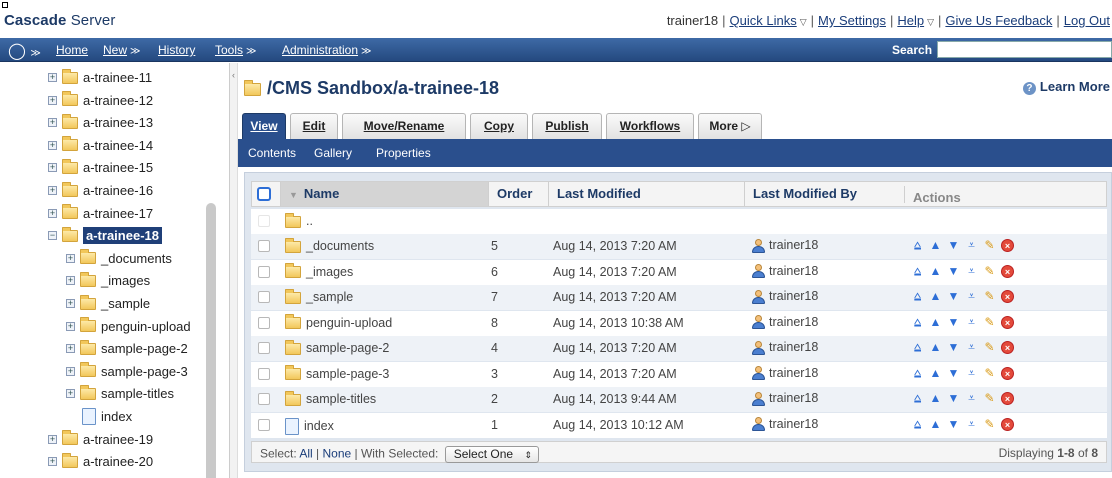  I want to click on tree-item: + sample-titles, so click(120, 394).